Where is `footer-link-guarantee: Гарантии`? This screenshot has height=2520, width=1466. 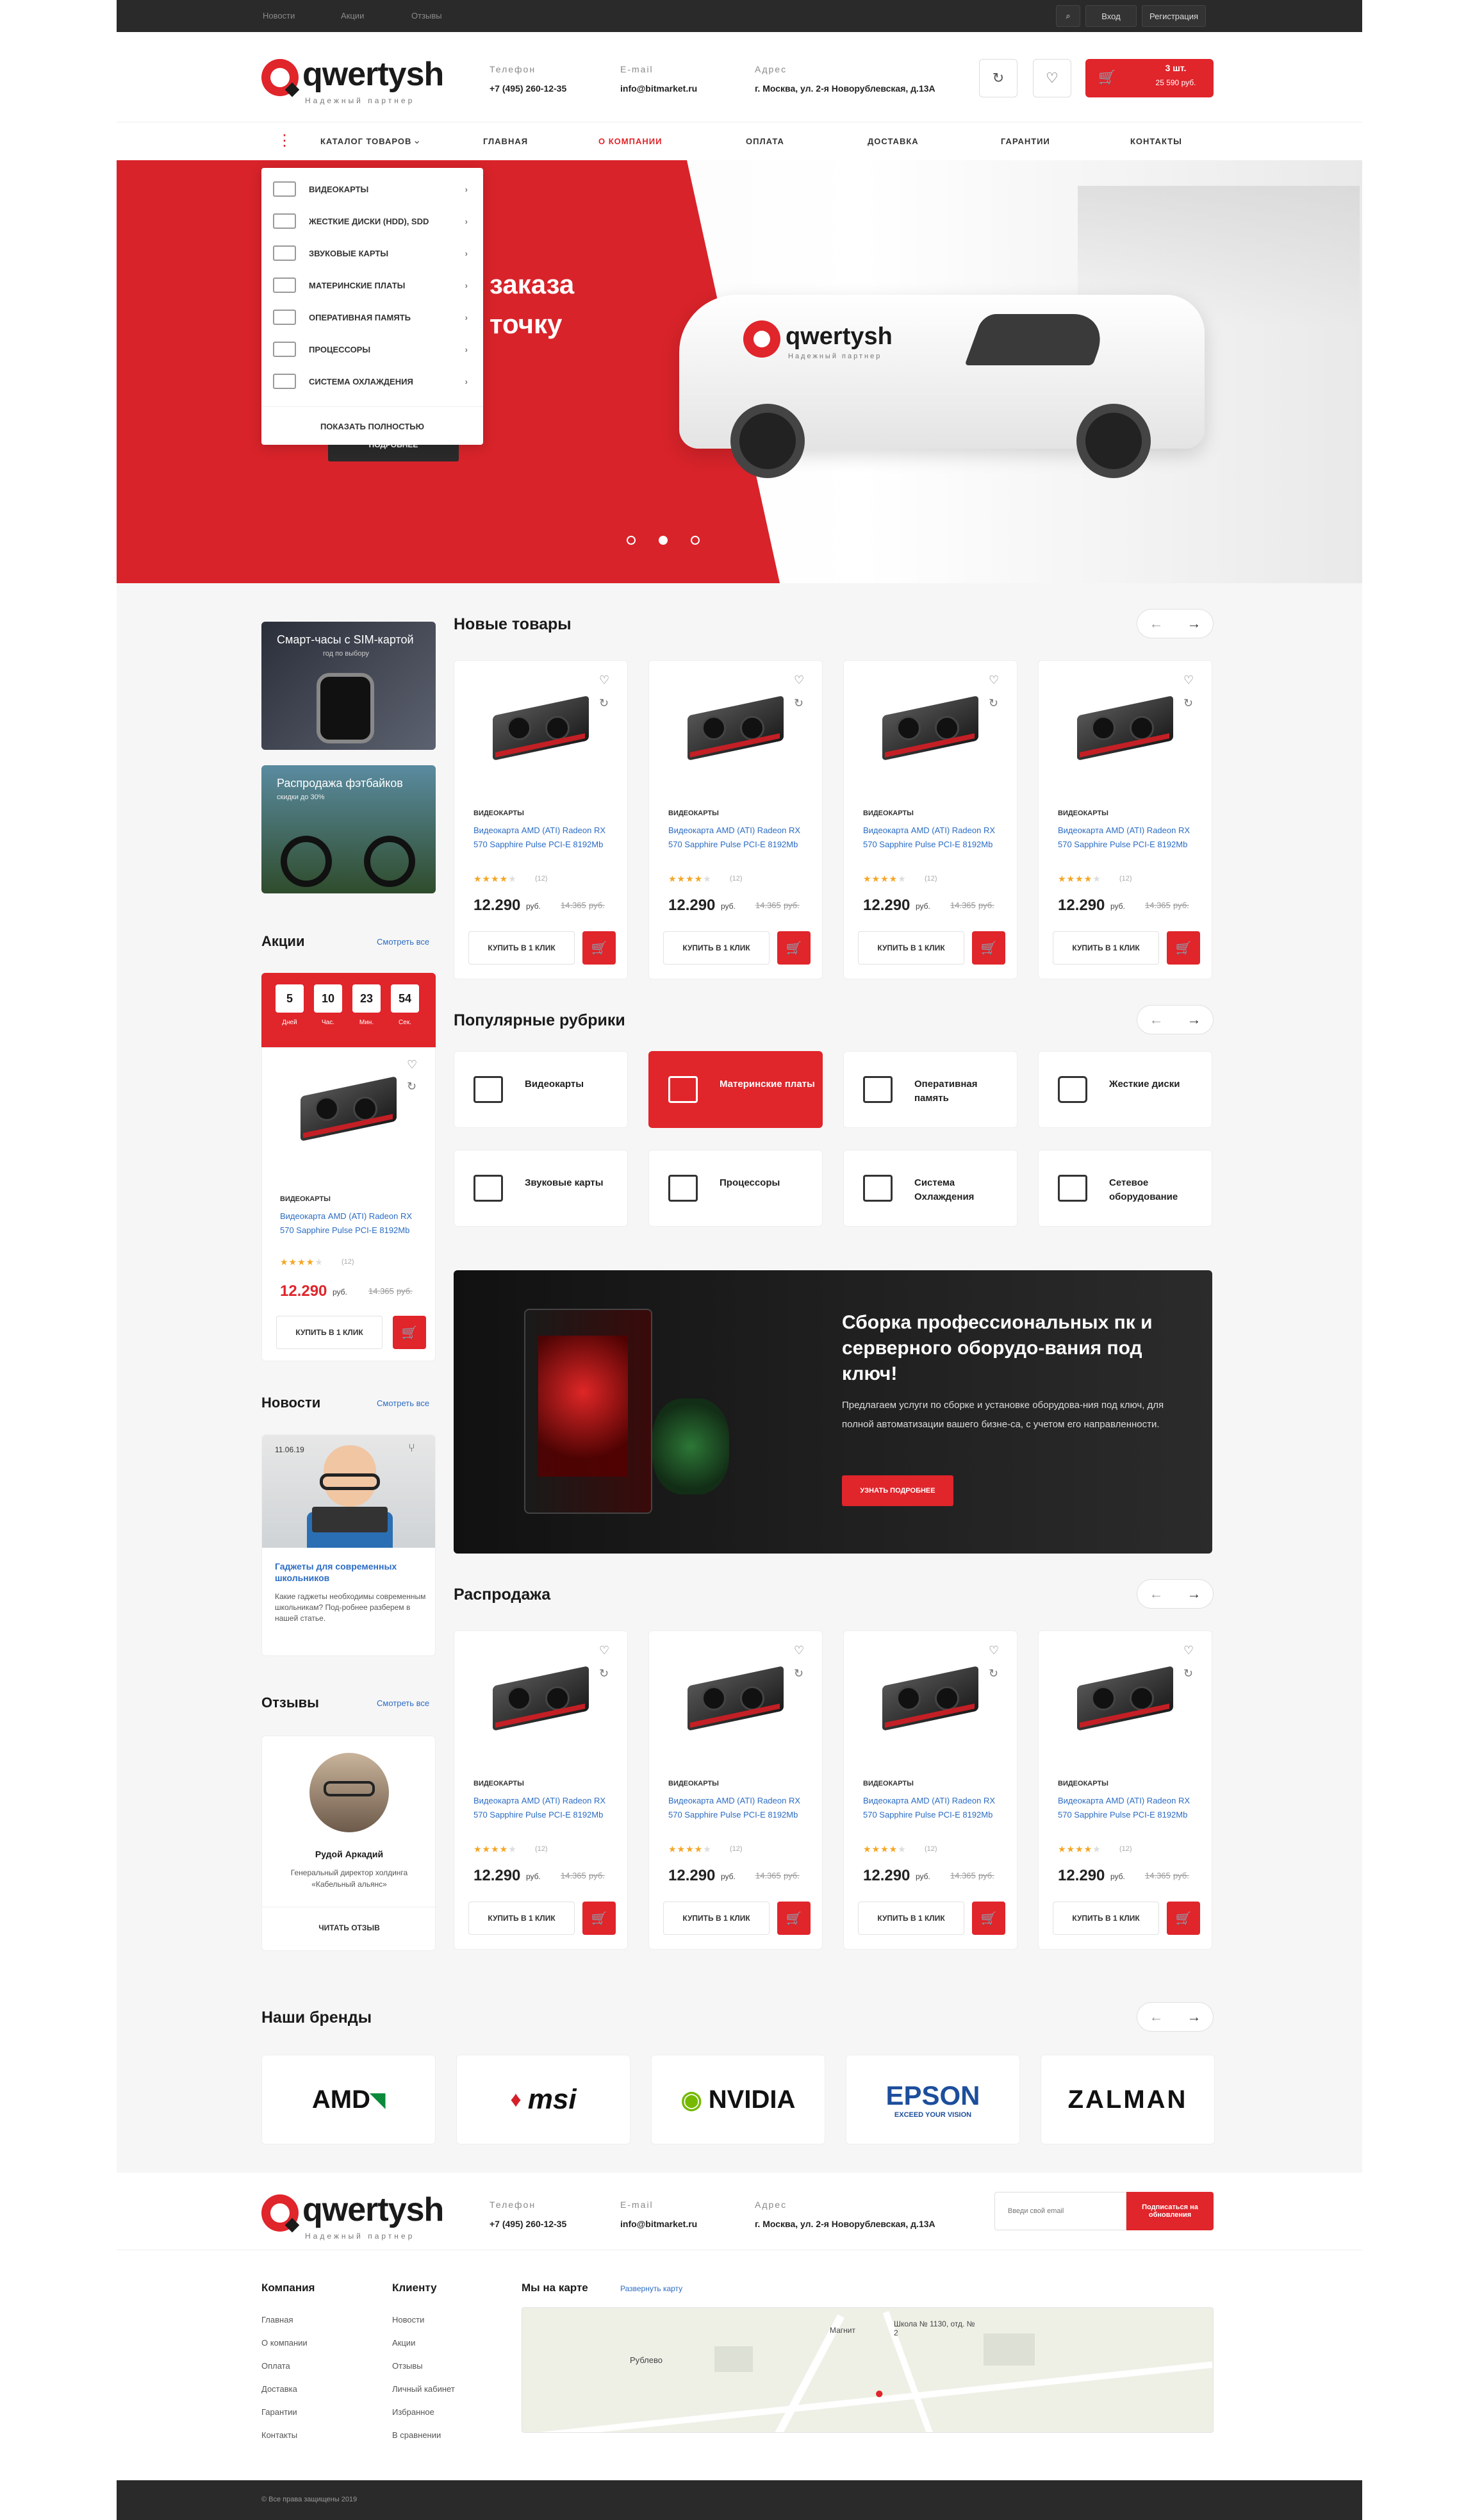 footer-link-guarantee: Гарантии is located at coordinates (279, 2412).